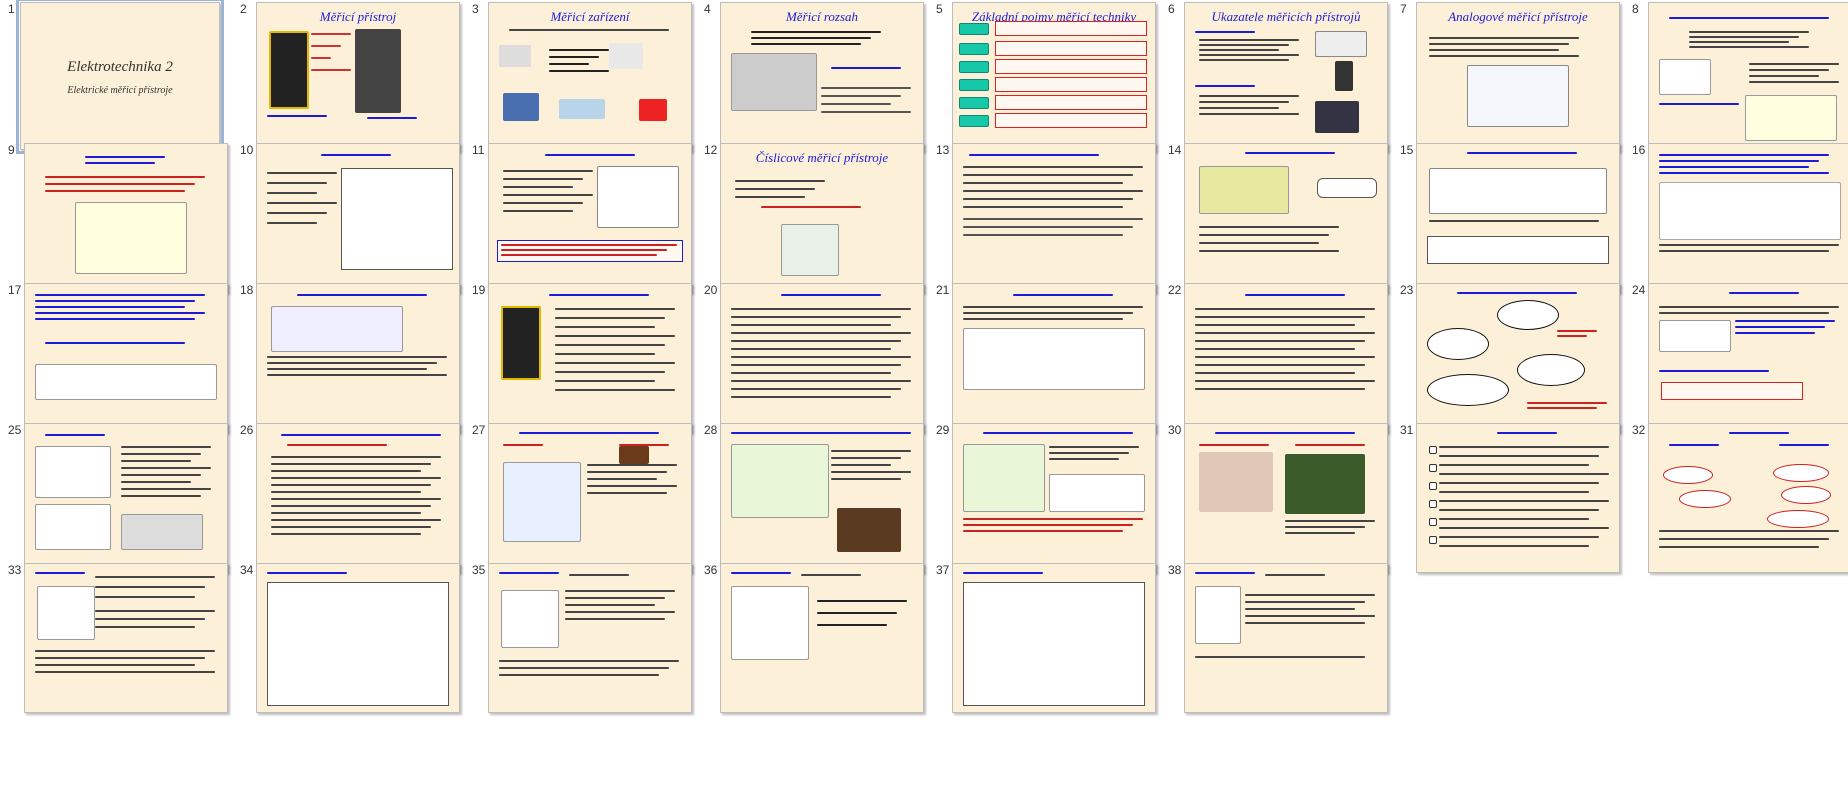  I want to click on note-bubble, so click(1705, 499).